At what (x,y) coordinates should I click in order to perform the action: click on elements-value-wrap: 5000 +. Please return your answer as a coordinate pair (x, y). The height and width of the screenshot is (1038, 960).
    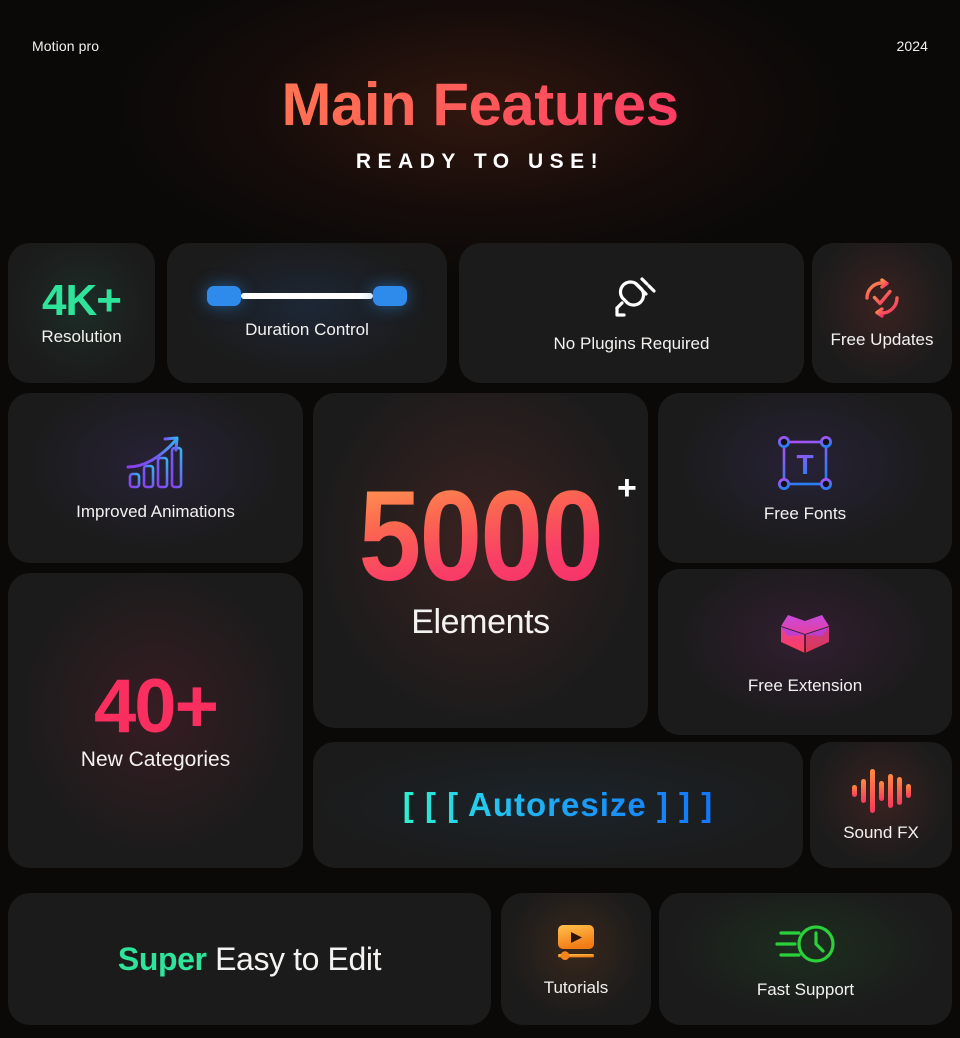
    Looking at the image, I should click on (489, 537).